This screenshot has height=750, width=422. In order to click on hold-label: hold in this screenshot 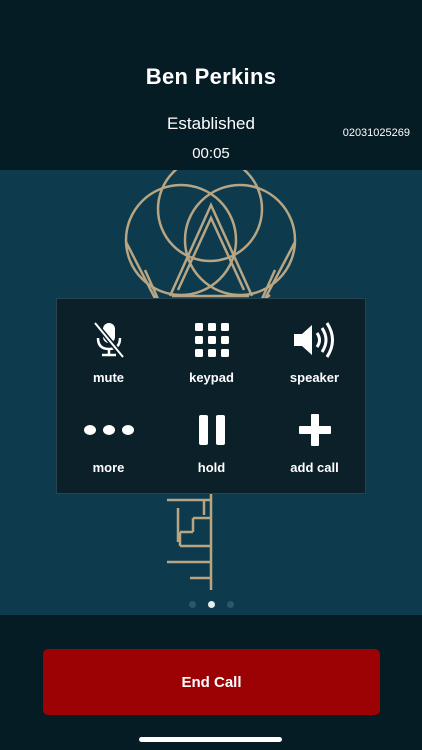, I will do `click(211, 467)`.